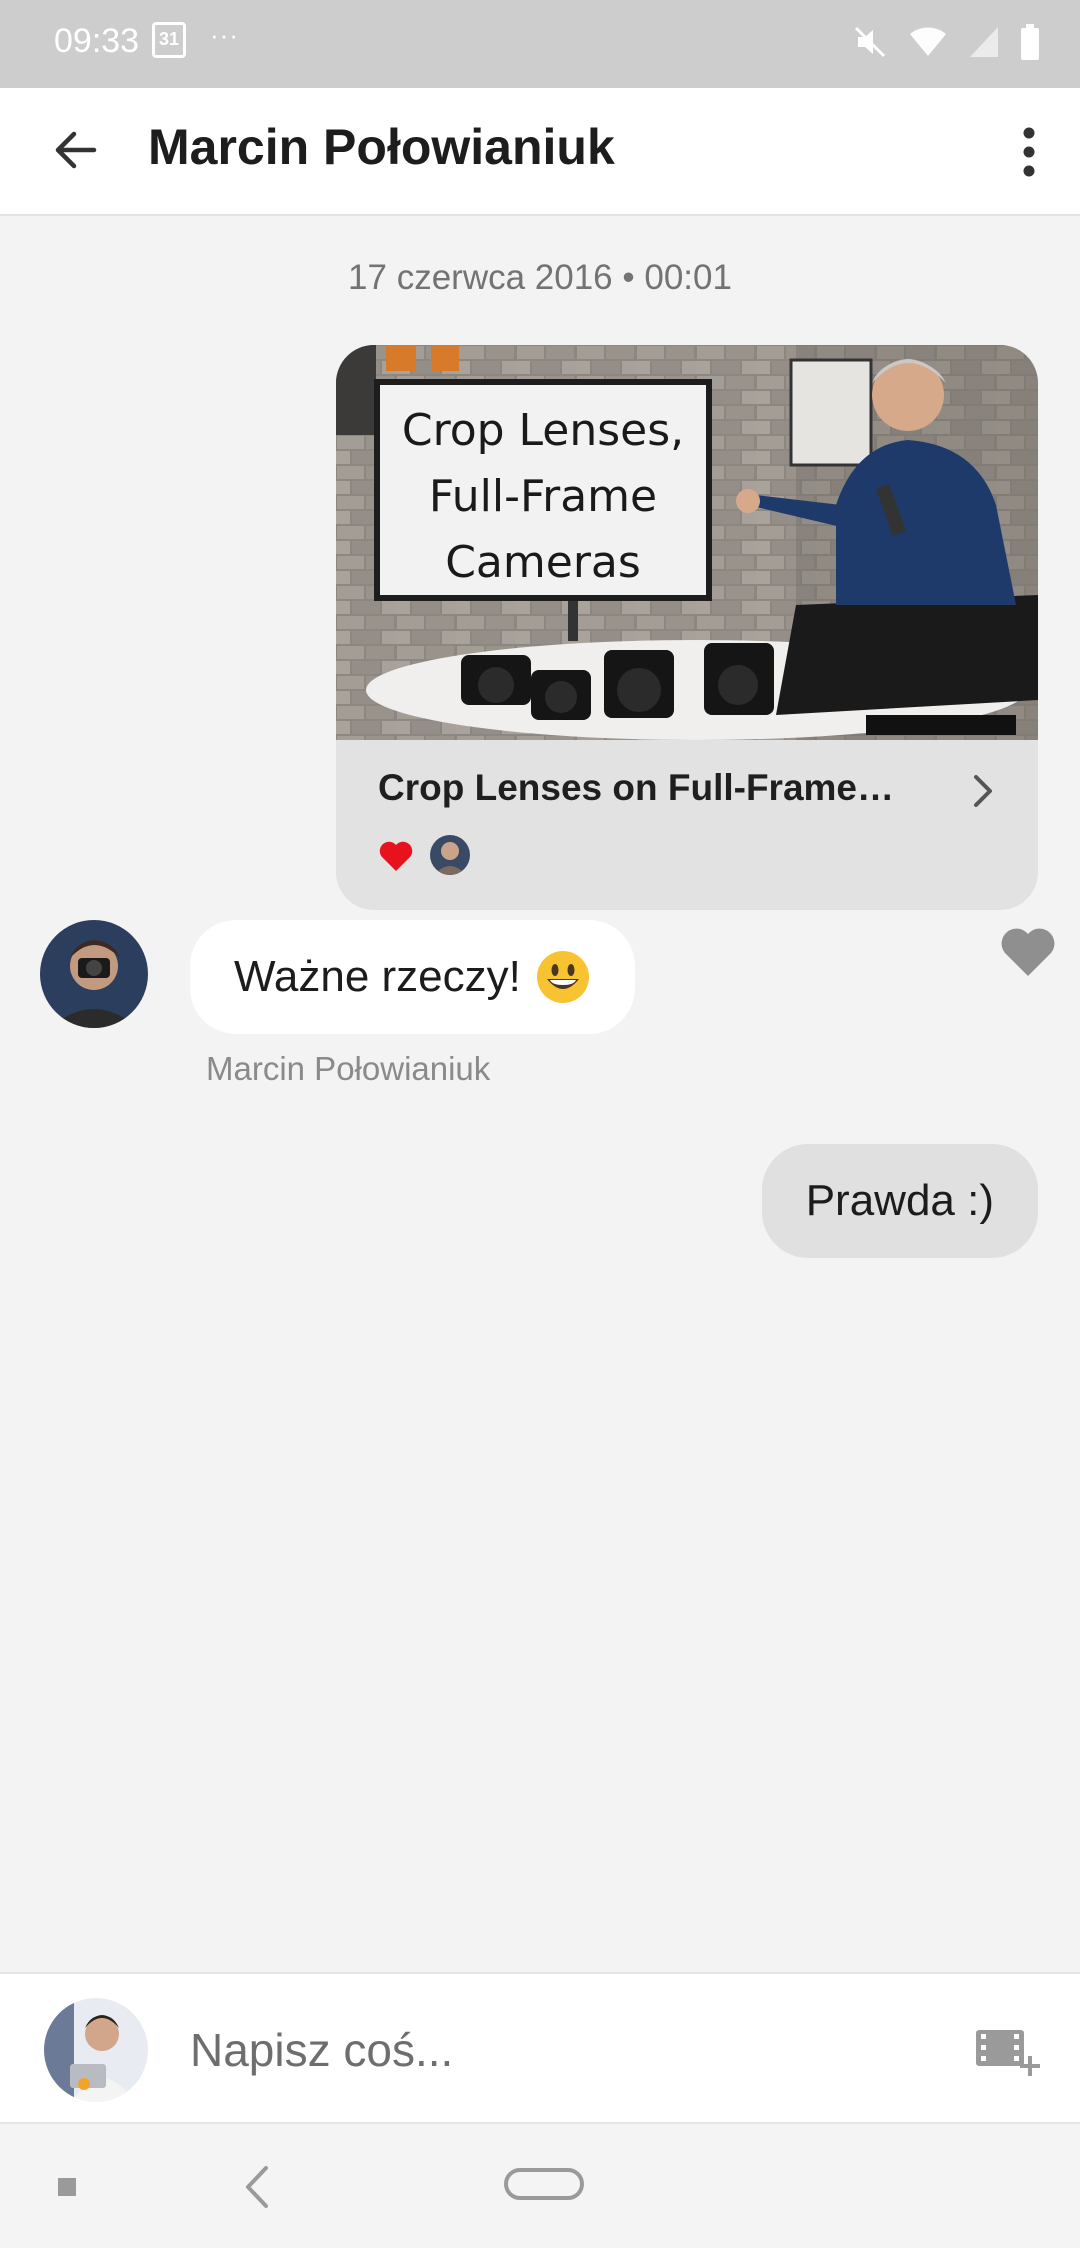  I want to click on home-button, so click(544, 2184).